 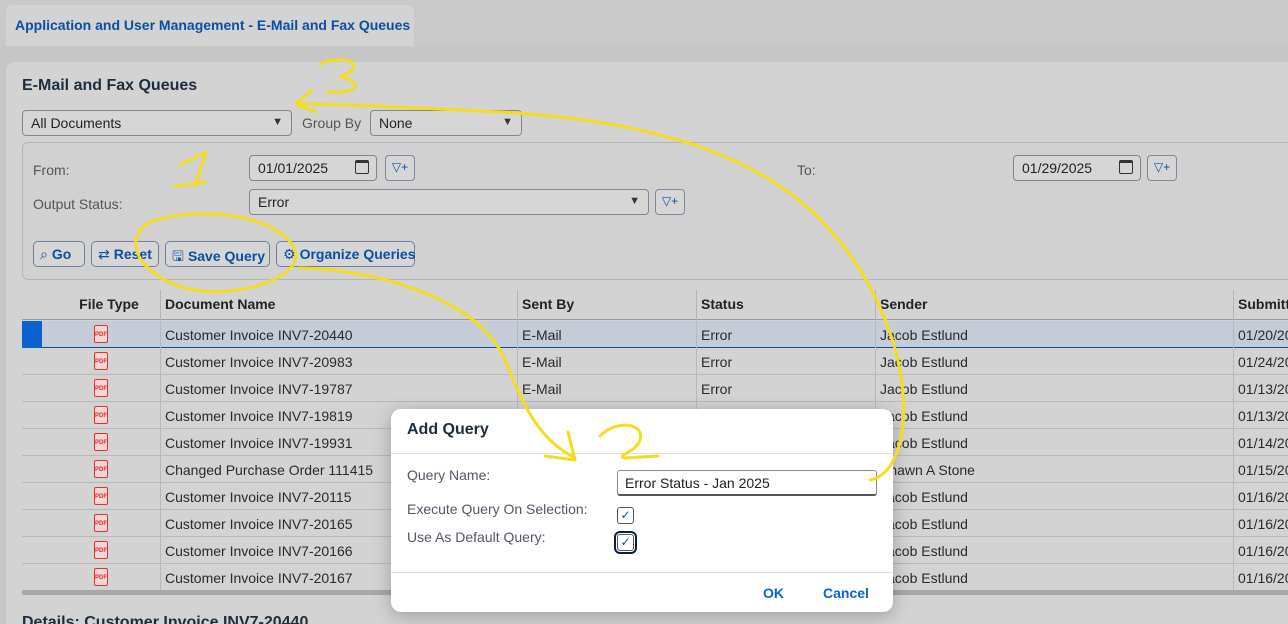 I want to click on chevron-down-icon: ▼, so click(x=507, y=122).